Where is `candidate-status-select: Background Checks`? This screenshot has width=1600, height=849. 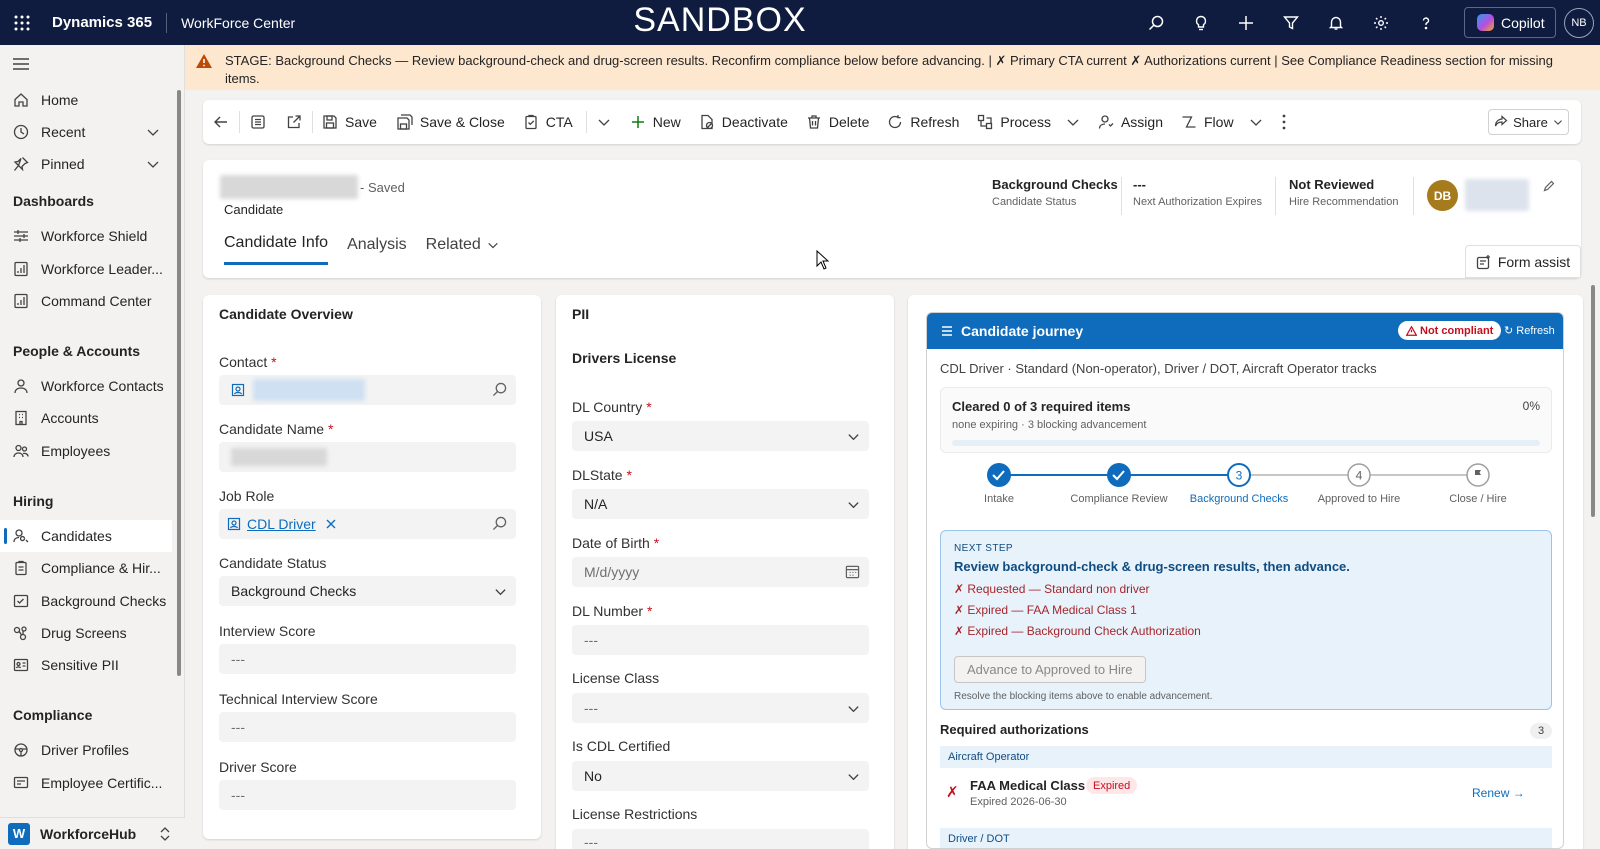
candidate-status-select: Background Checks is located at coordinates (367, 591).